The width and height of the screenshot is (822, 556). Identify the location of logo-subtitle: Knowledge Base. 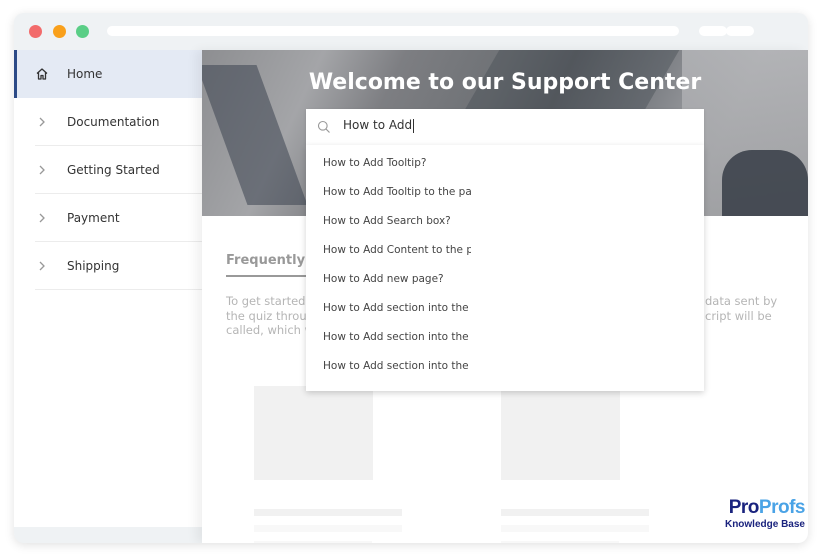
(764, 524).